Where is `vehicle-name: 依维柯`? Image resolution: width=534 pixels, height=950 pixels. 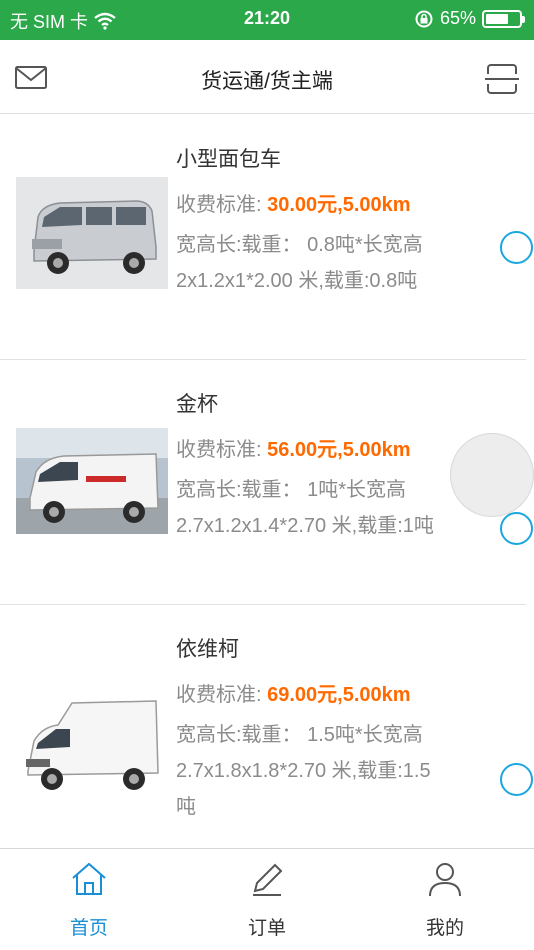 vehicle-name: 依维柯 is located at coordinates (207, 649).